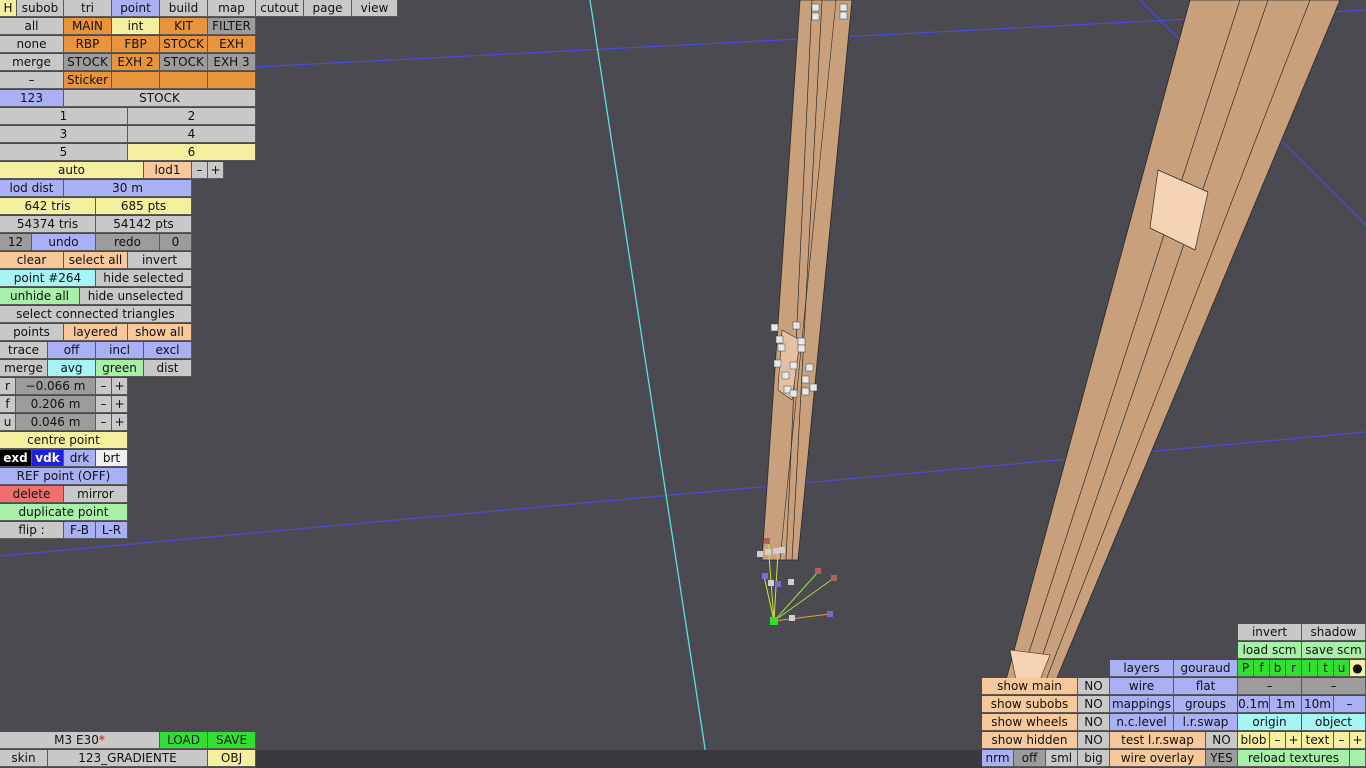 This screenshot has width=1366, height=768. What do you see at coordinates (1030, 740) in the screenshot?
I see `show-hidden-label: show hidden` at bounding box center [1030, 740].